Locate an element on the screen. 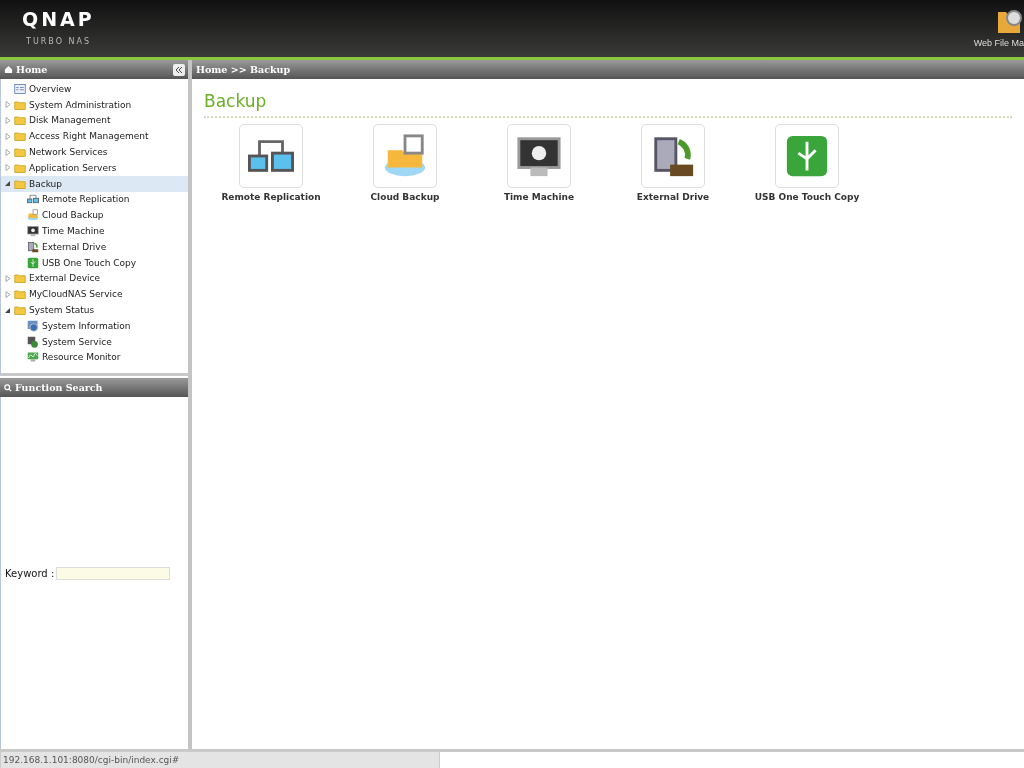 This screenshot has width=1024, height=768. double-chevron-icon is located at coordinates (179, 69).